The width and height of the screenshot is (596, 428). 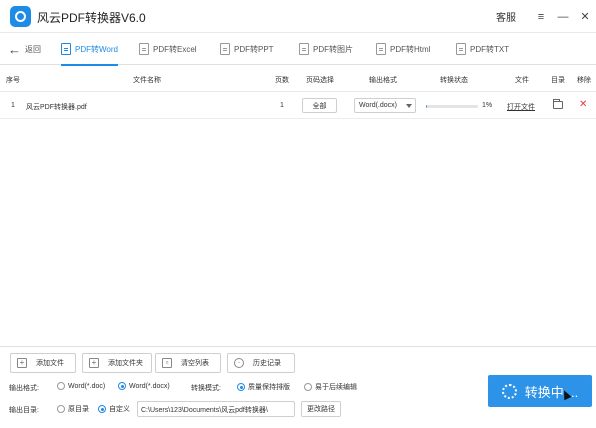 What do you see at coordinates (254, 49) in the screenshot?
I see `tab-label: PDF转PPT` at bounding box center [254, 49].